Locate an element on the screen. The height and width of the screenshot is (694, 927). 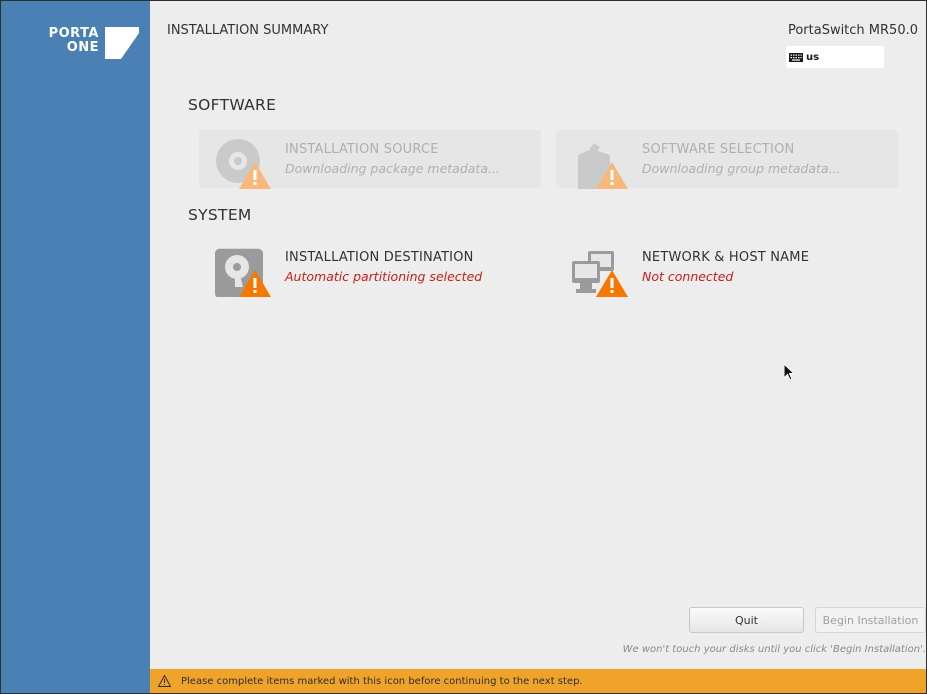
section-software-heading: SOFTWARE is located at coordinates (232, 105).